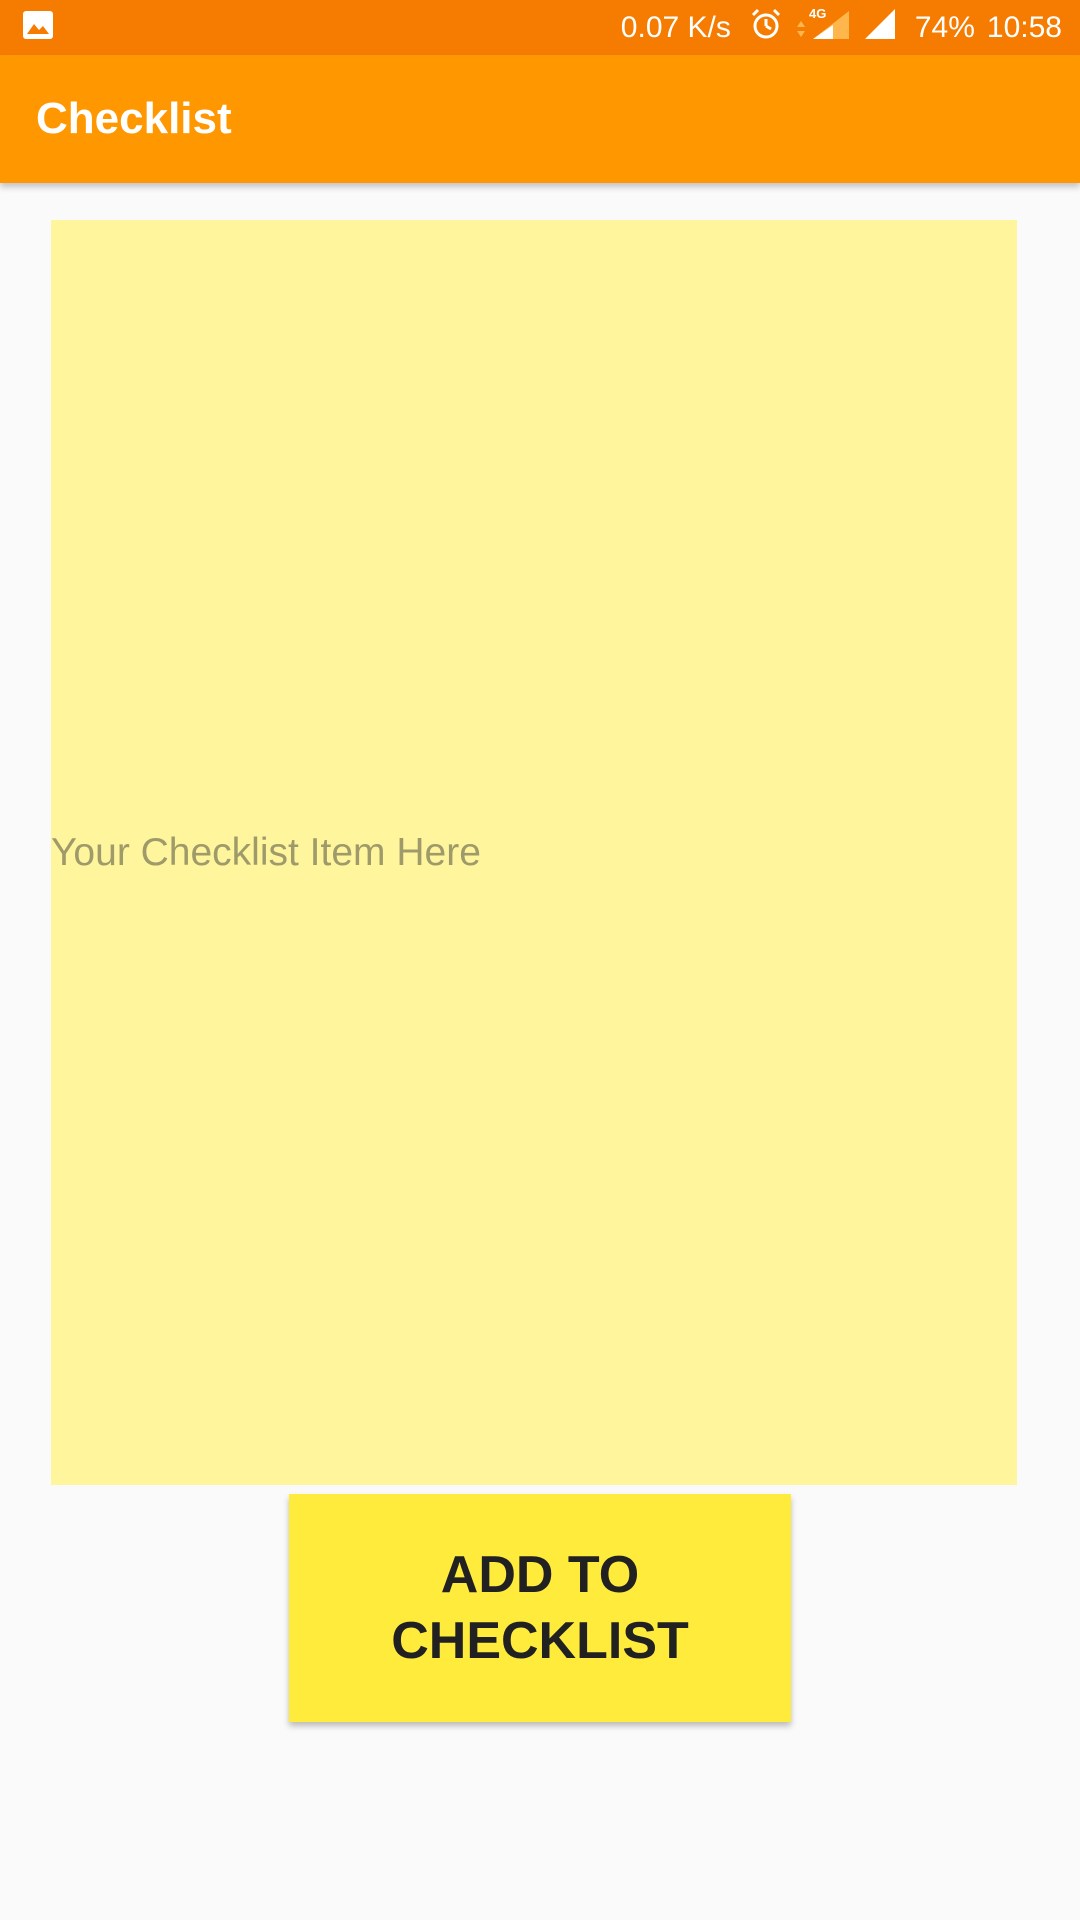  I want to click on app-bar: Checklist, so click(540, 119).